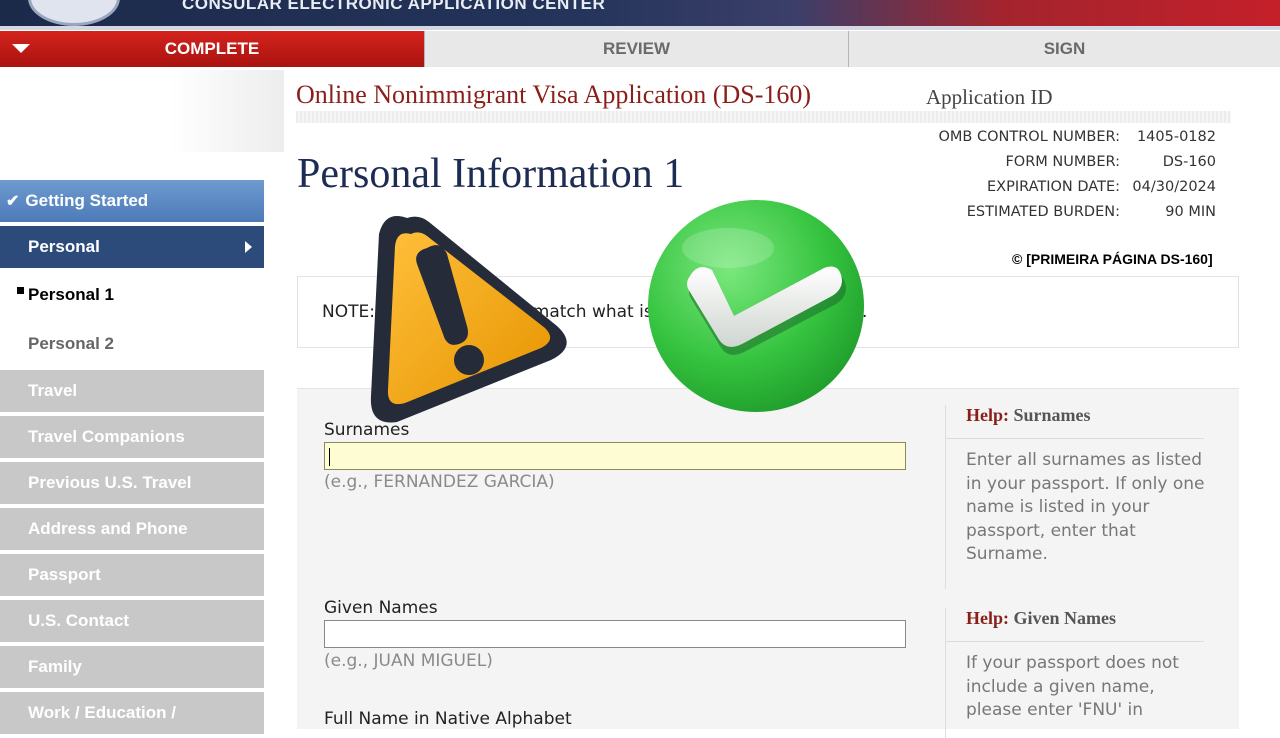 The width and height of the screenshot is (1280, 738). I want to click on banner-stripe, so click(640, 28).